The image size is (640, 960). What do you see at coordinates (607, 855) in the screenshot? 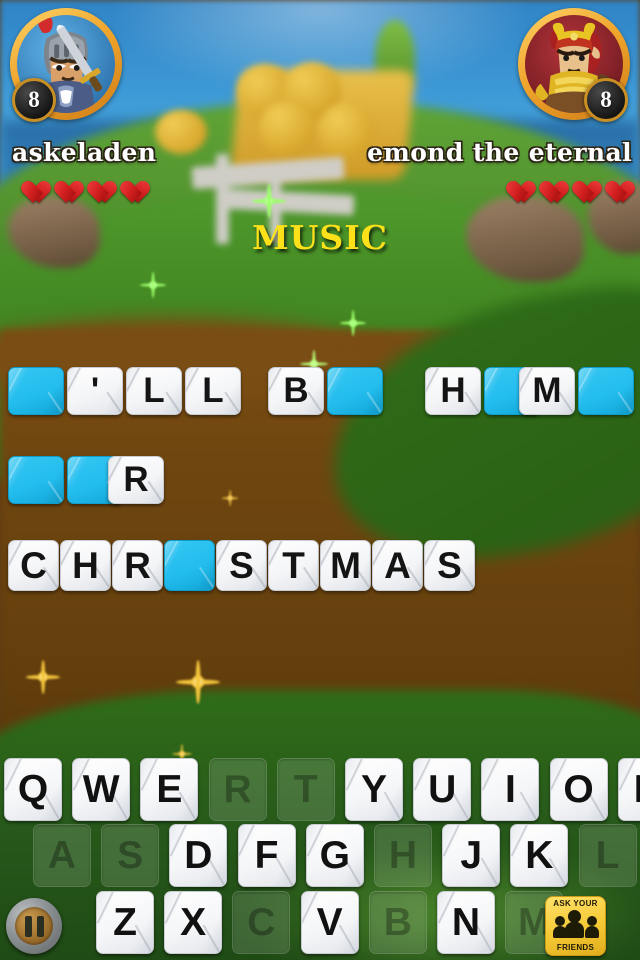
I see `key-l: L` at bounding box center [607, 855].